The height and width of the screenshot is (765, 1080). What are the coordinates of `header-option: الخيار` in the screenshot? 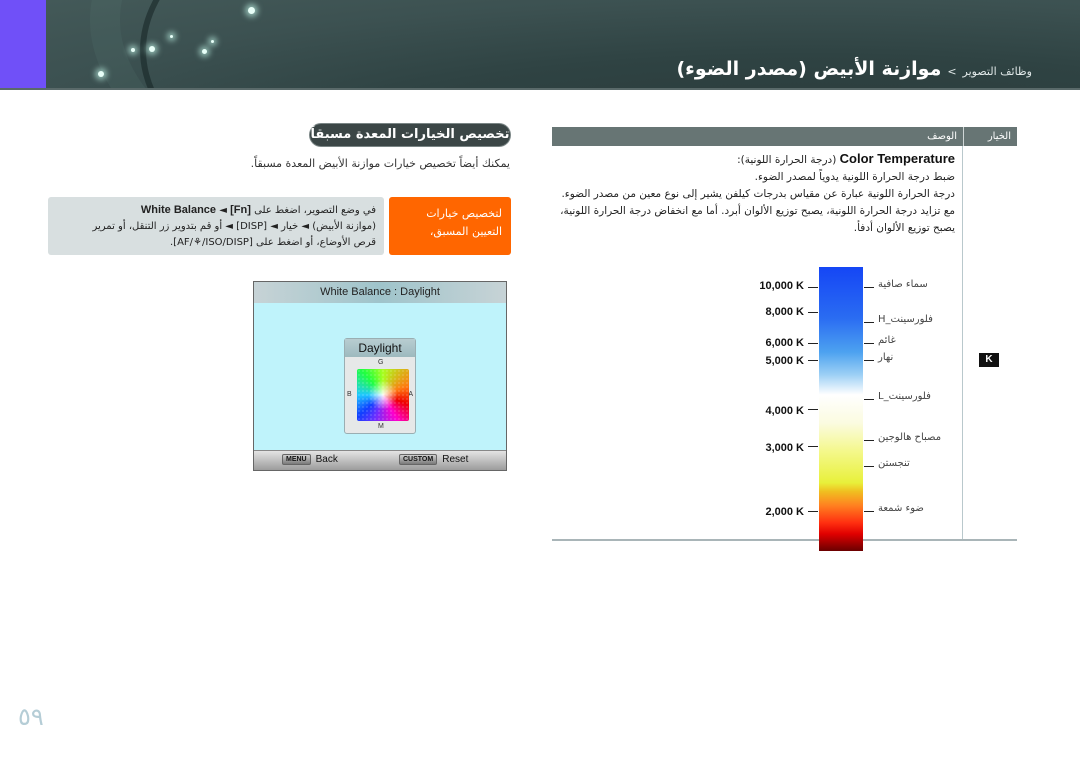 It's located at (990, 136).